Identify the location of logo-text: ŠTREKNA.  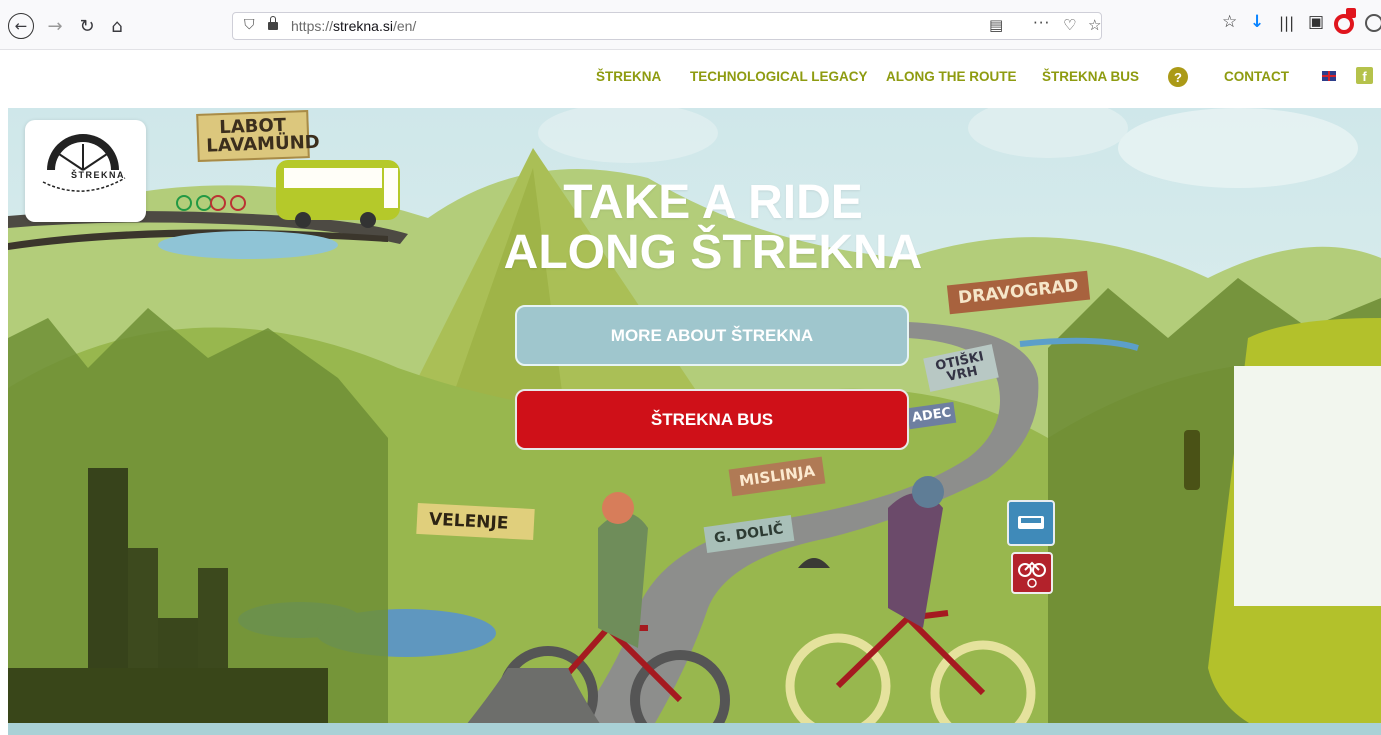
(98, 175).